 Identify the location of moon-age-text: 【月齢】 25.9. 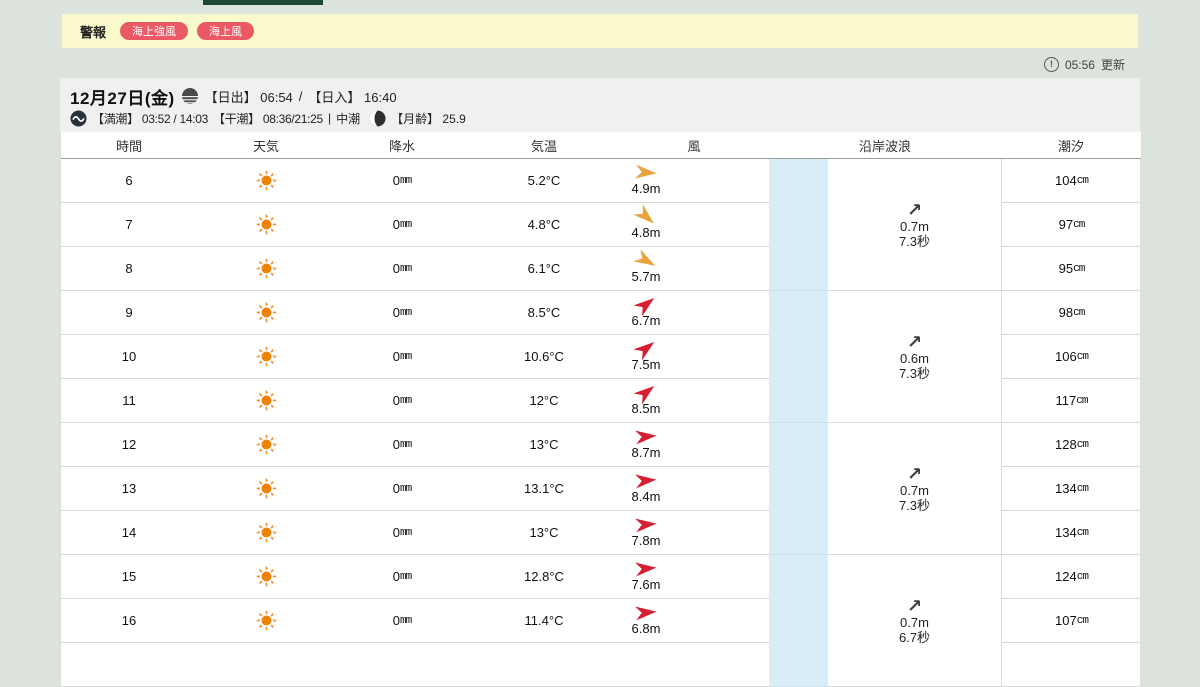
(428, 118).